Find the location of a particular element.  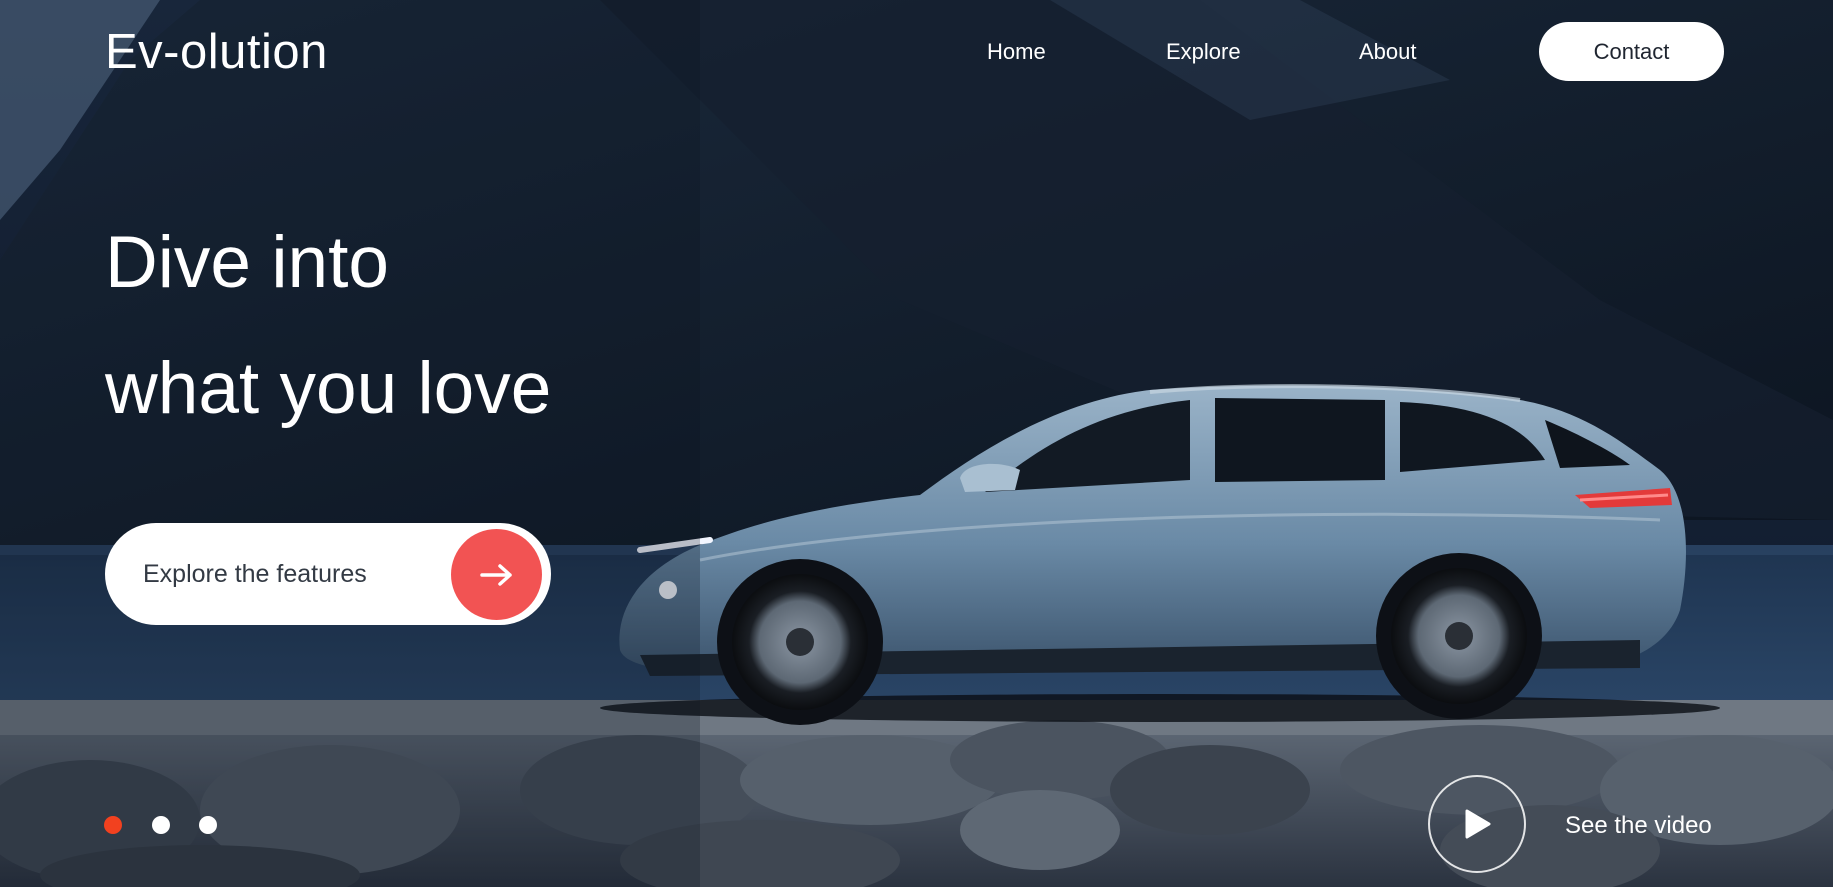

play-icon is located at coordinates (1478, 824).